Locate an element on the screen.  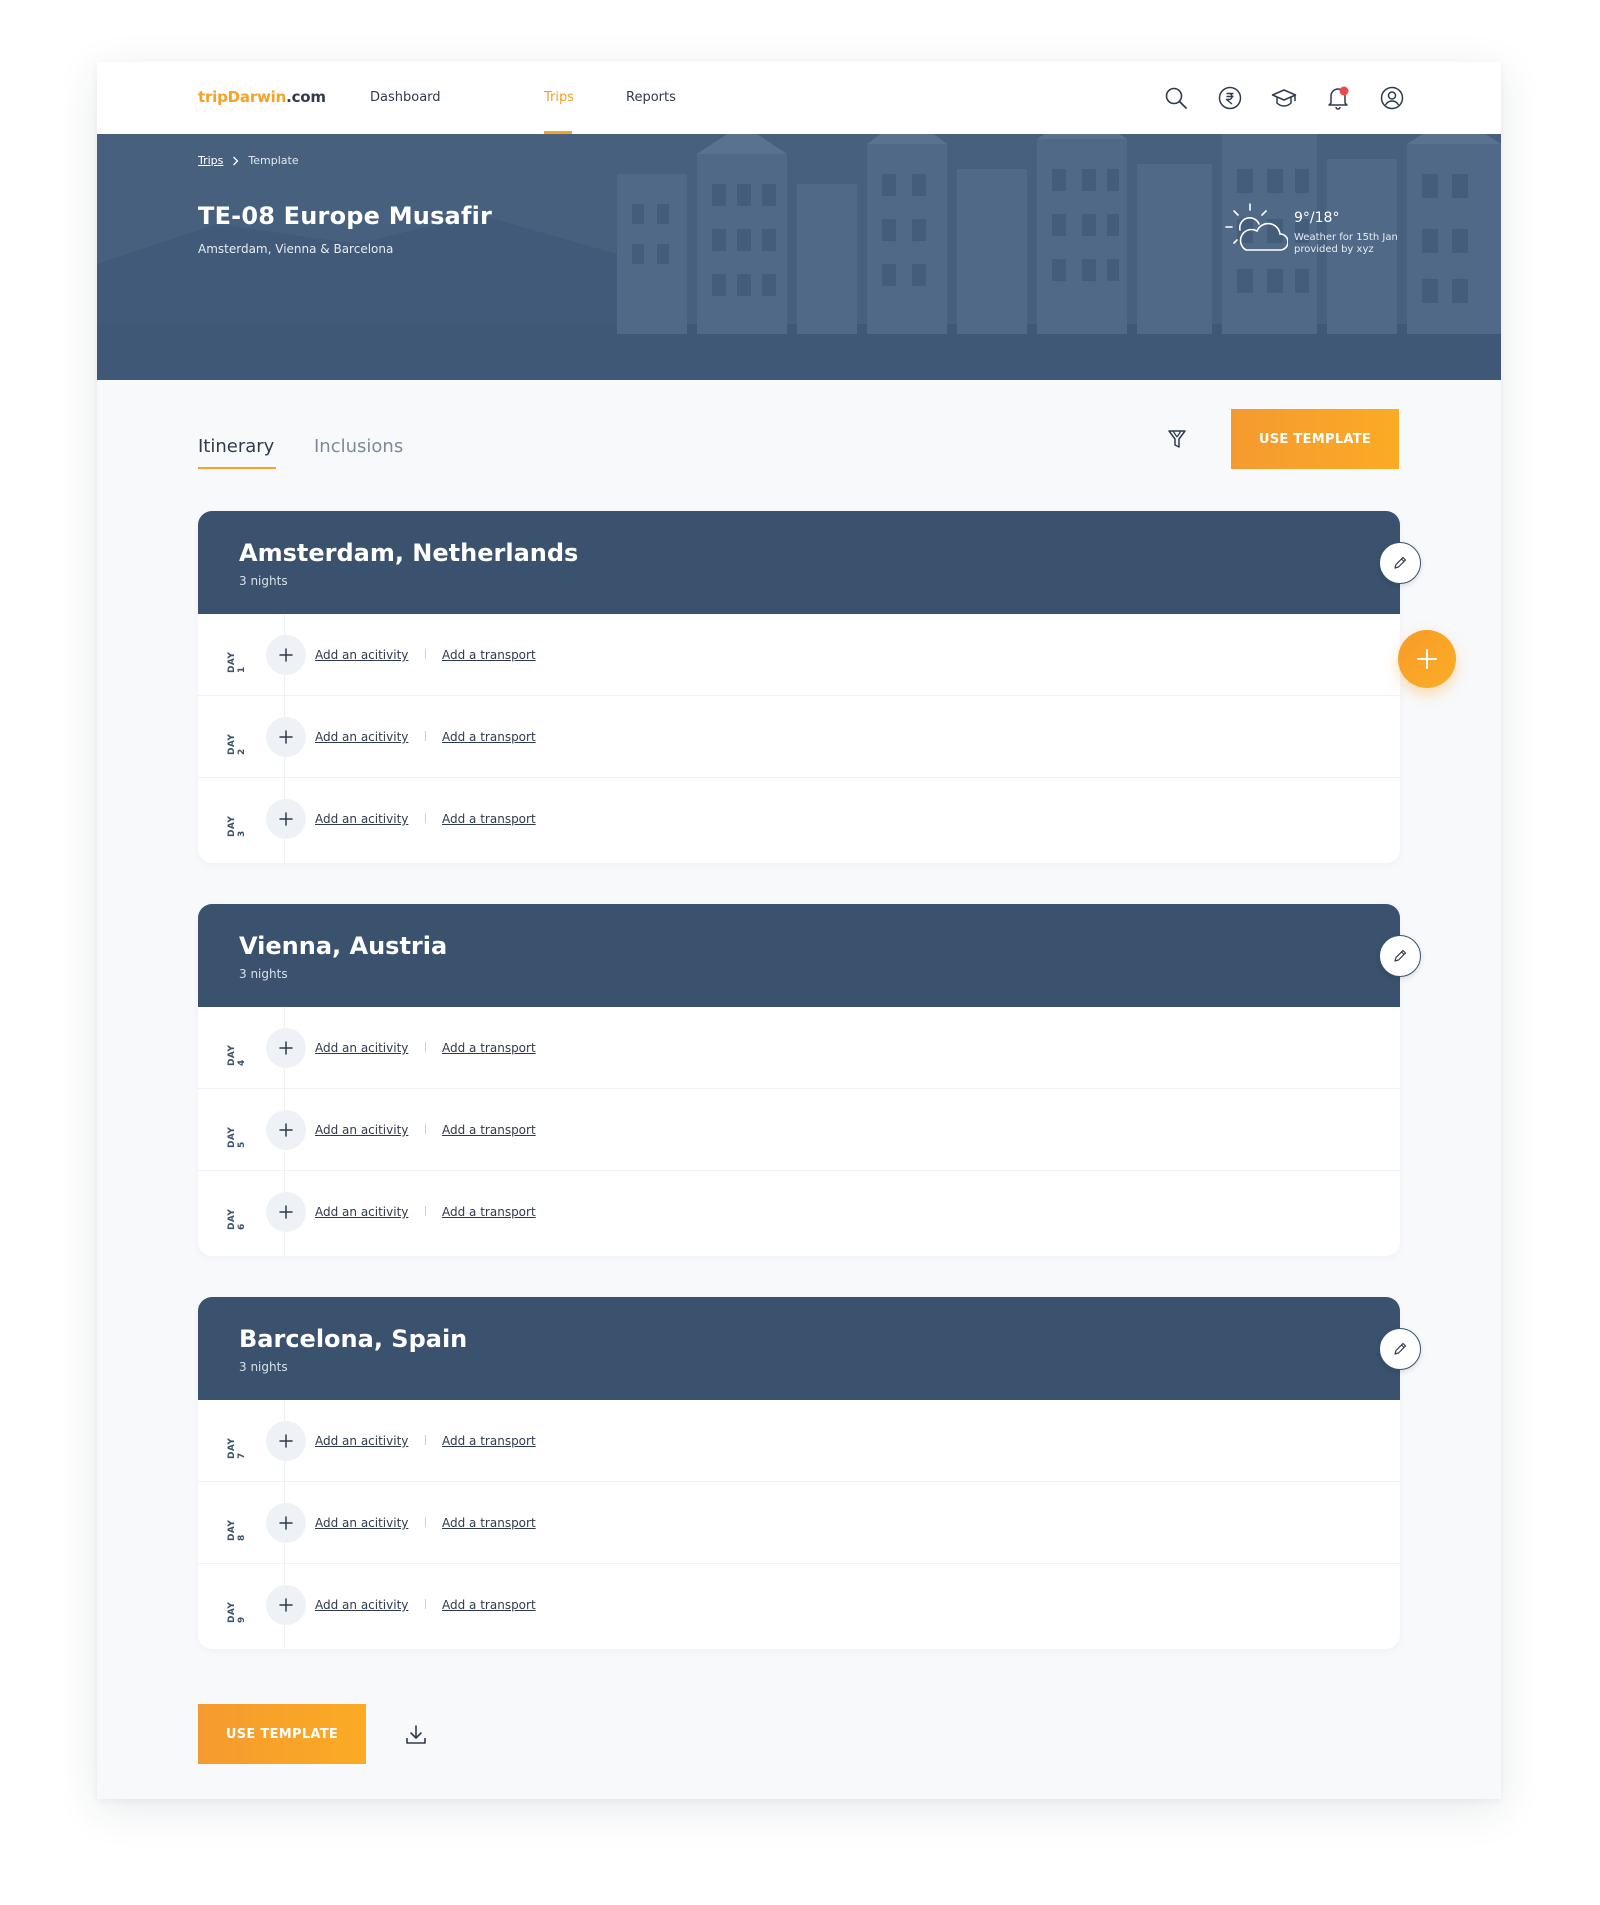
use-template-button-bottom: USE TEMPLATE is located at coordinates (282, 1734).